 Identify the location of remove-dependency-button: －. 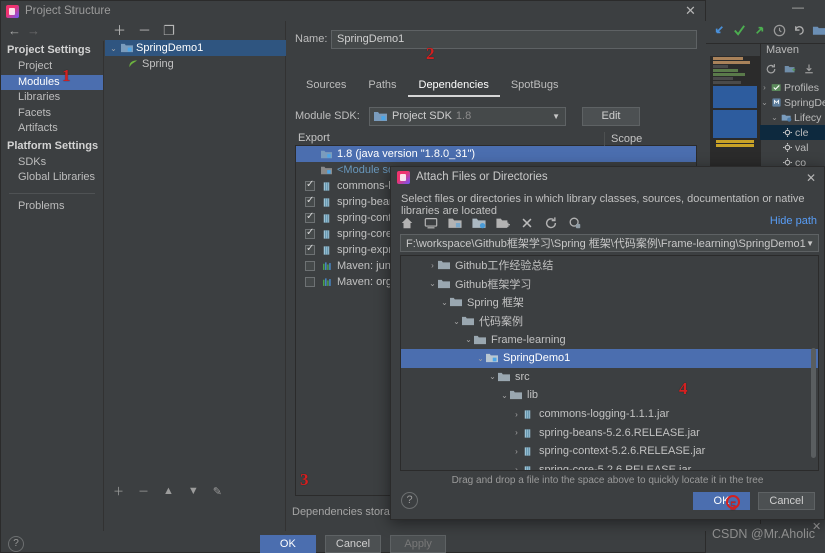
(143, 491).